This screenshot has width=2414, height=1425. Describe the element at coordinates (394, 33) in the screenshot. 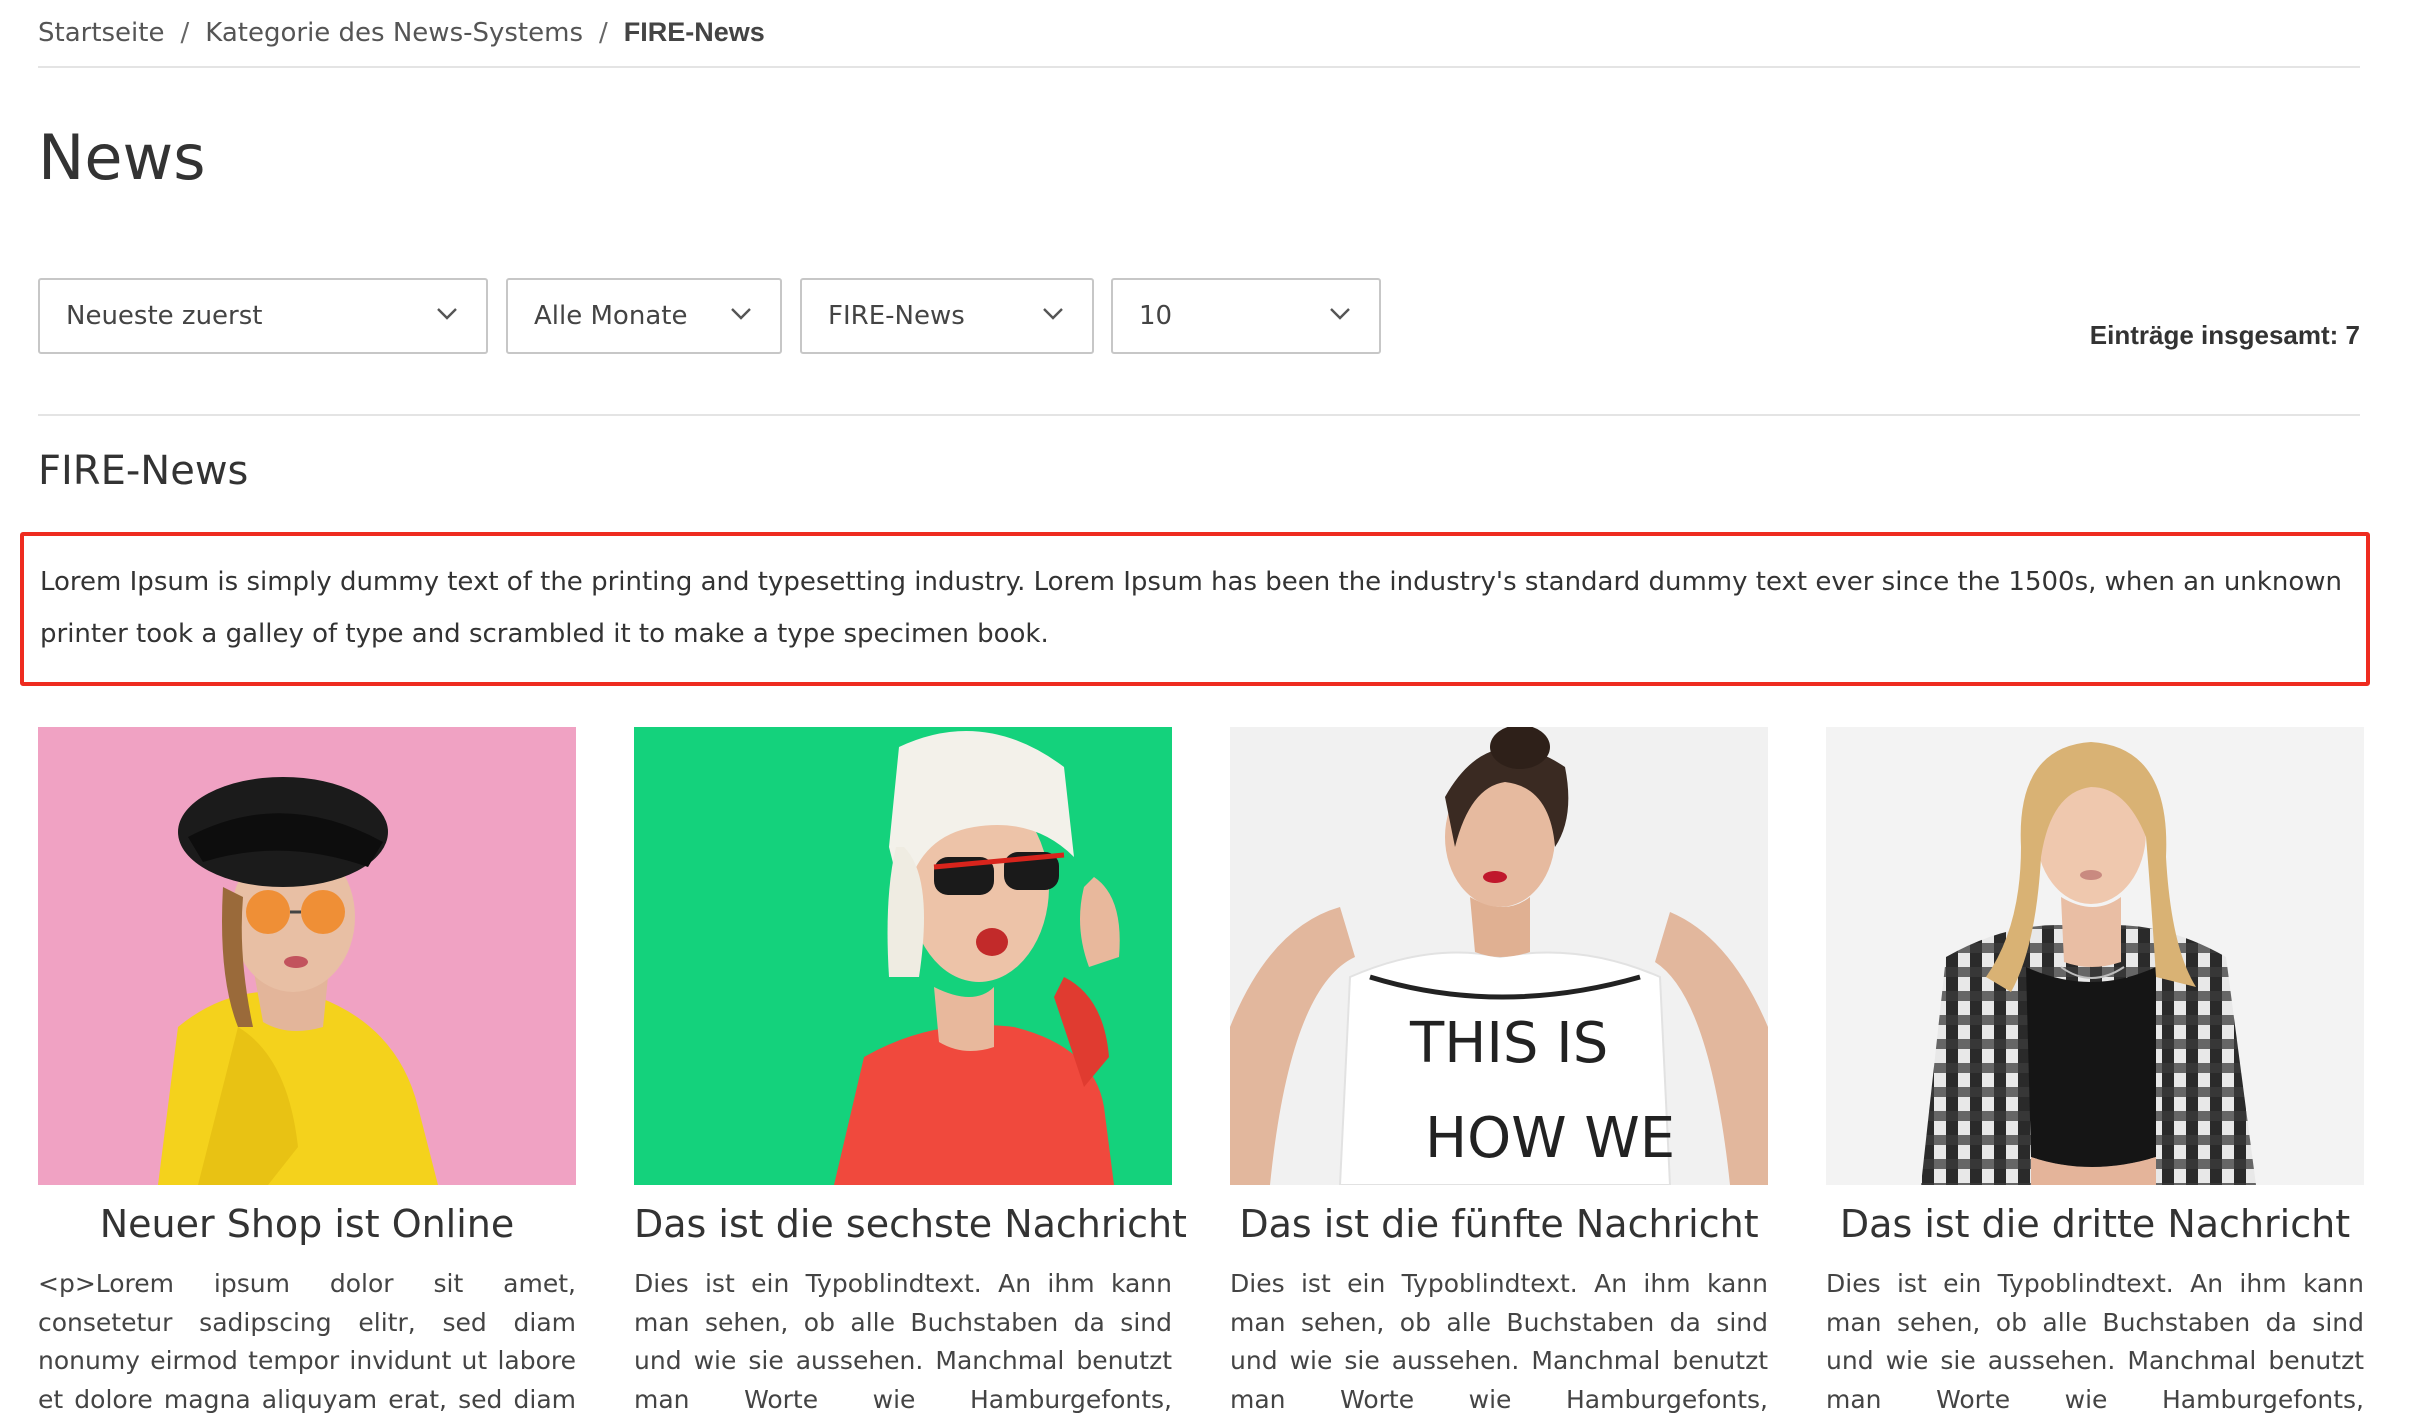

I see `breadcrumb-category-link: Kategorie des News-Systems` at that location.